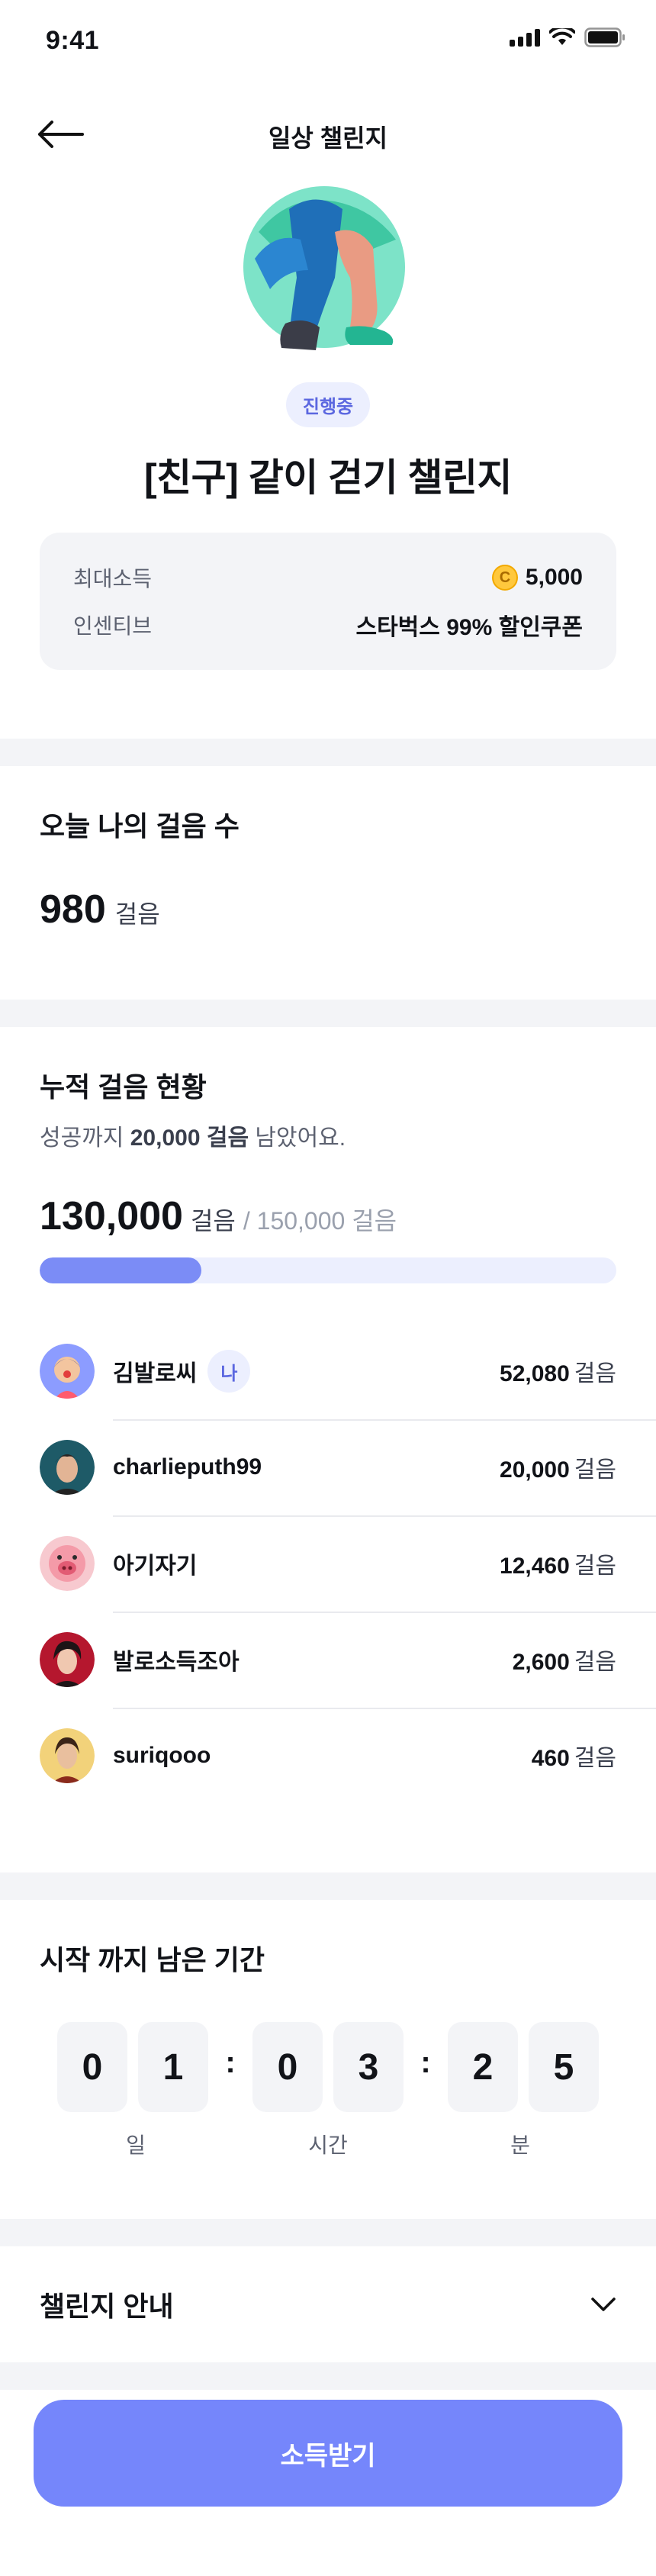 The width and height of the screenshot is (656, 2576). I want to click on page-title: 일상 챌린지, so click(328, 138).